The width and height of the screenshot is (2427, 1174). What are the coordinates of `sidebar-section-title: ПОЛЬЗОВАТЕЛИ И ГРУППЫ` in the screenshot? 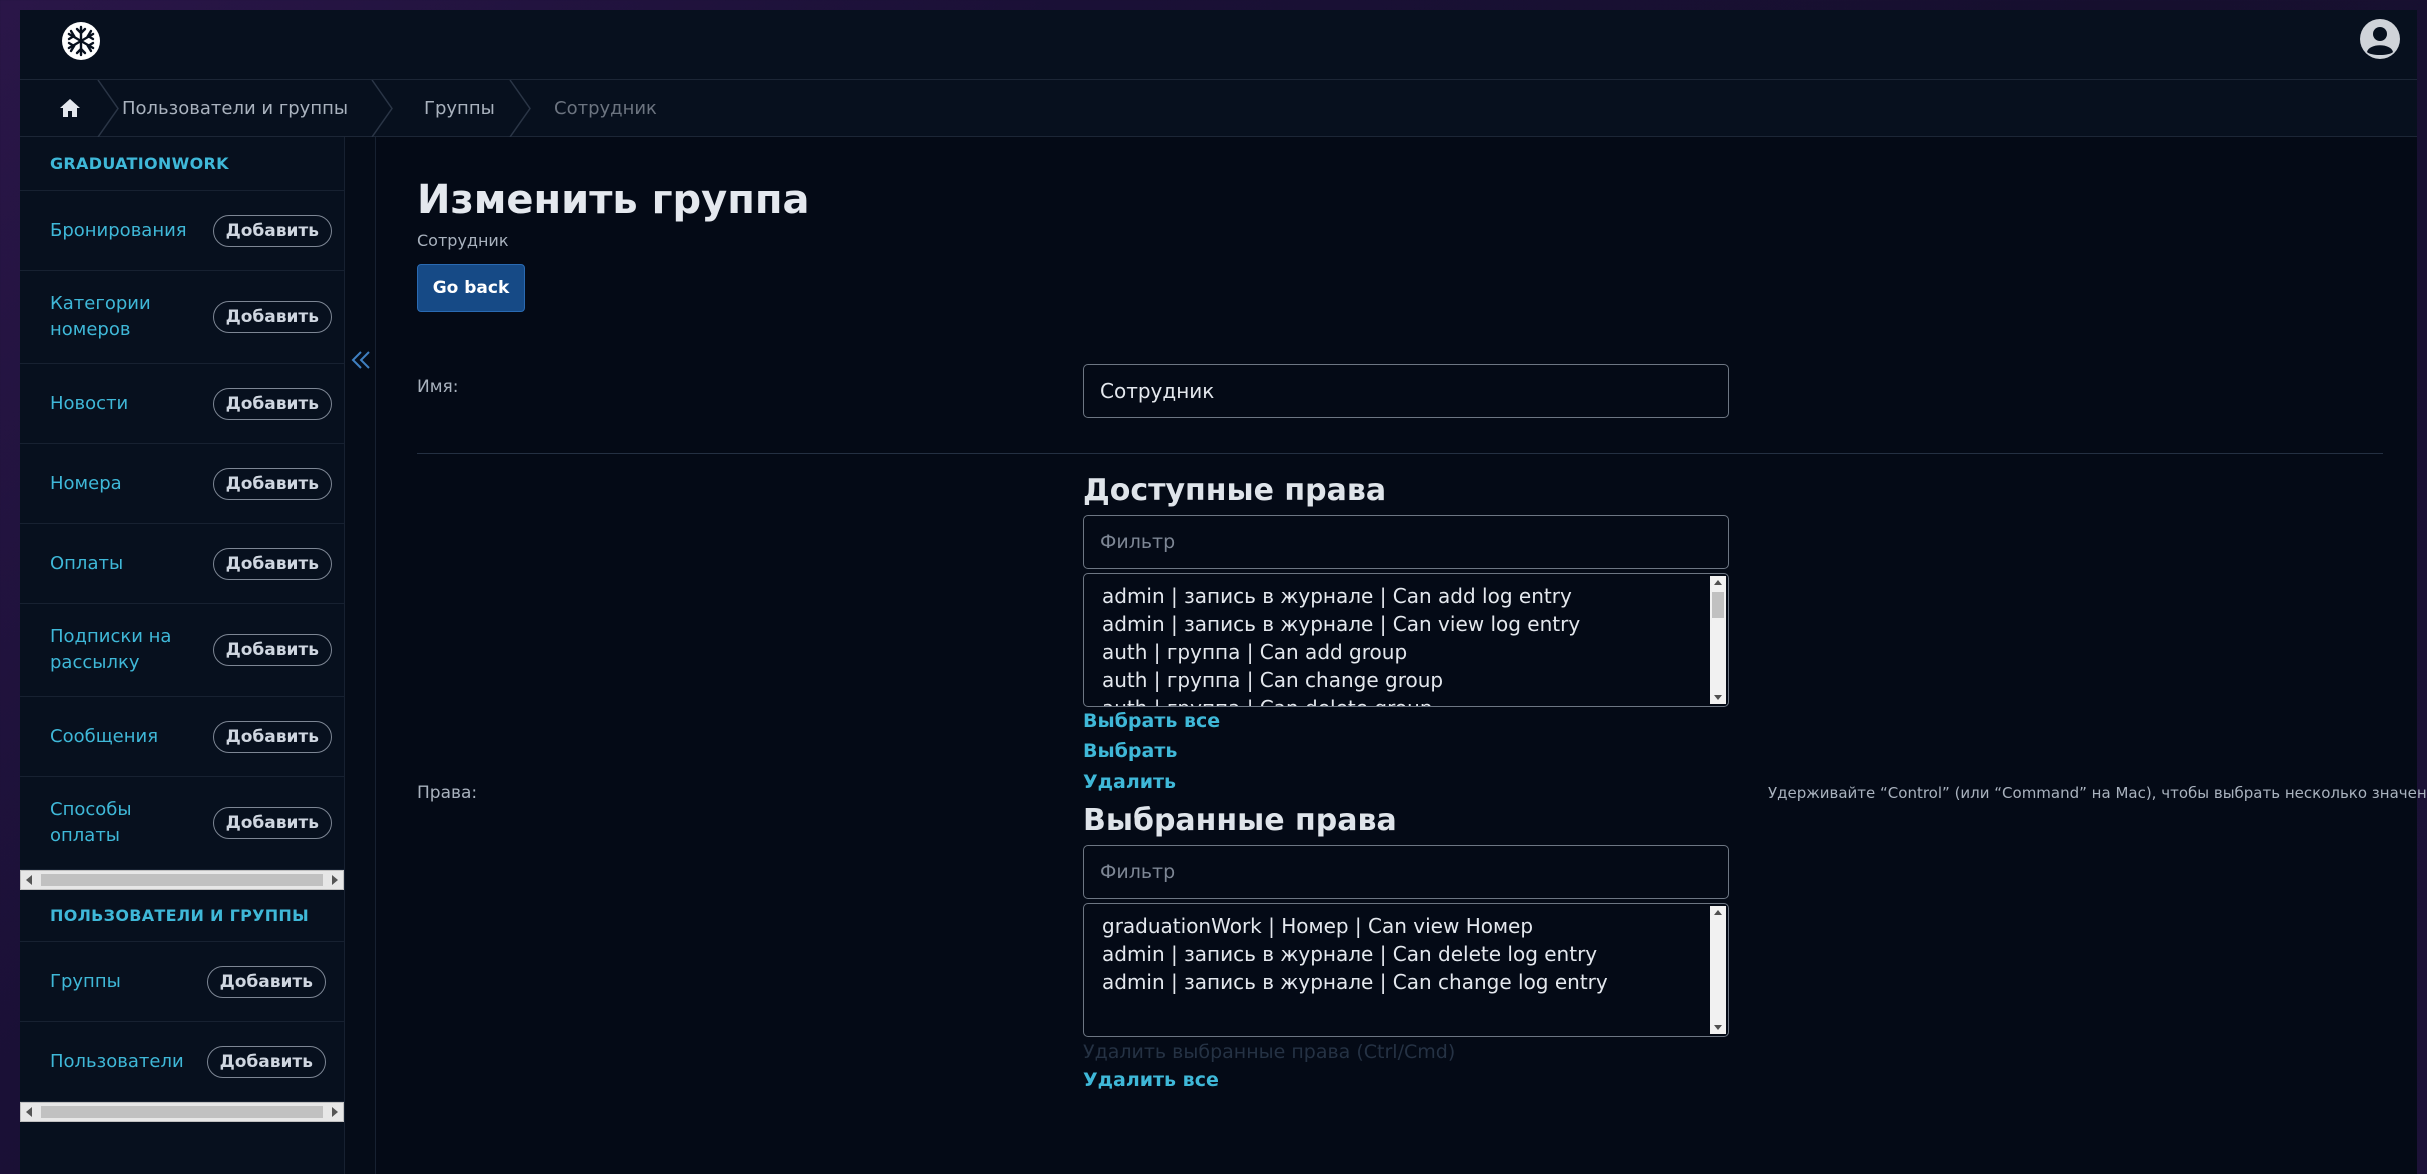 It's located at (182, 916).